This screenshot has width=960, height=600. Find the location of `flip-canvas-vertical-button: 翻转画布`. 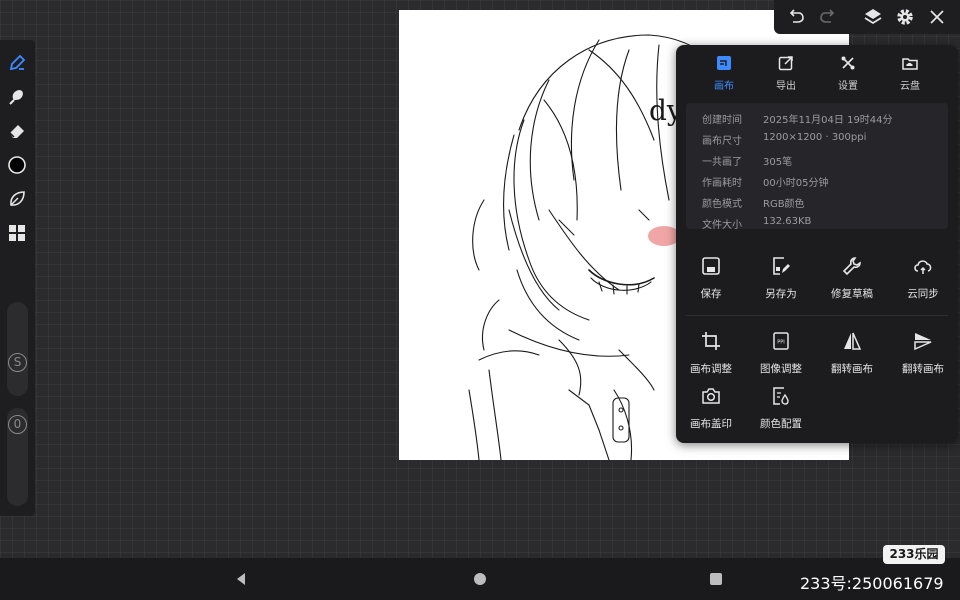

flip-canvas-vertical-button: 翻转画布 is located at coordinates (923, 354).